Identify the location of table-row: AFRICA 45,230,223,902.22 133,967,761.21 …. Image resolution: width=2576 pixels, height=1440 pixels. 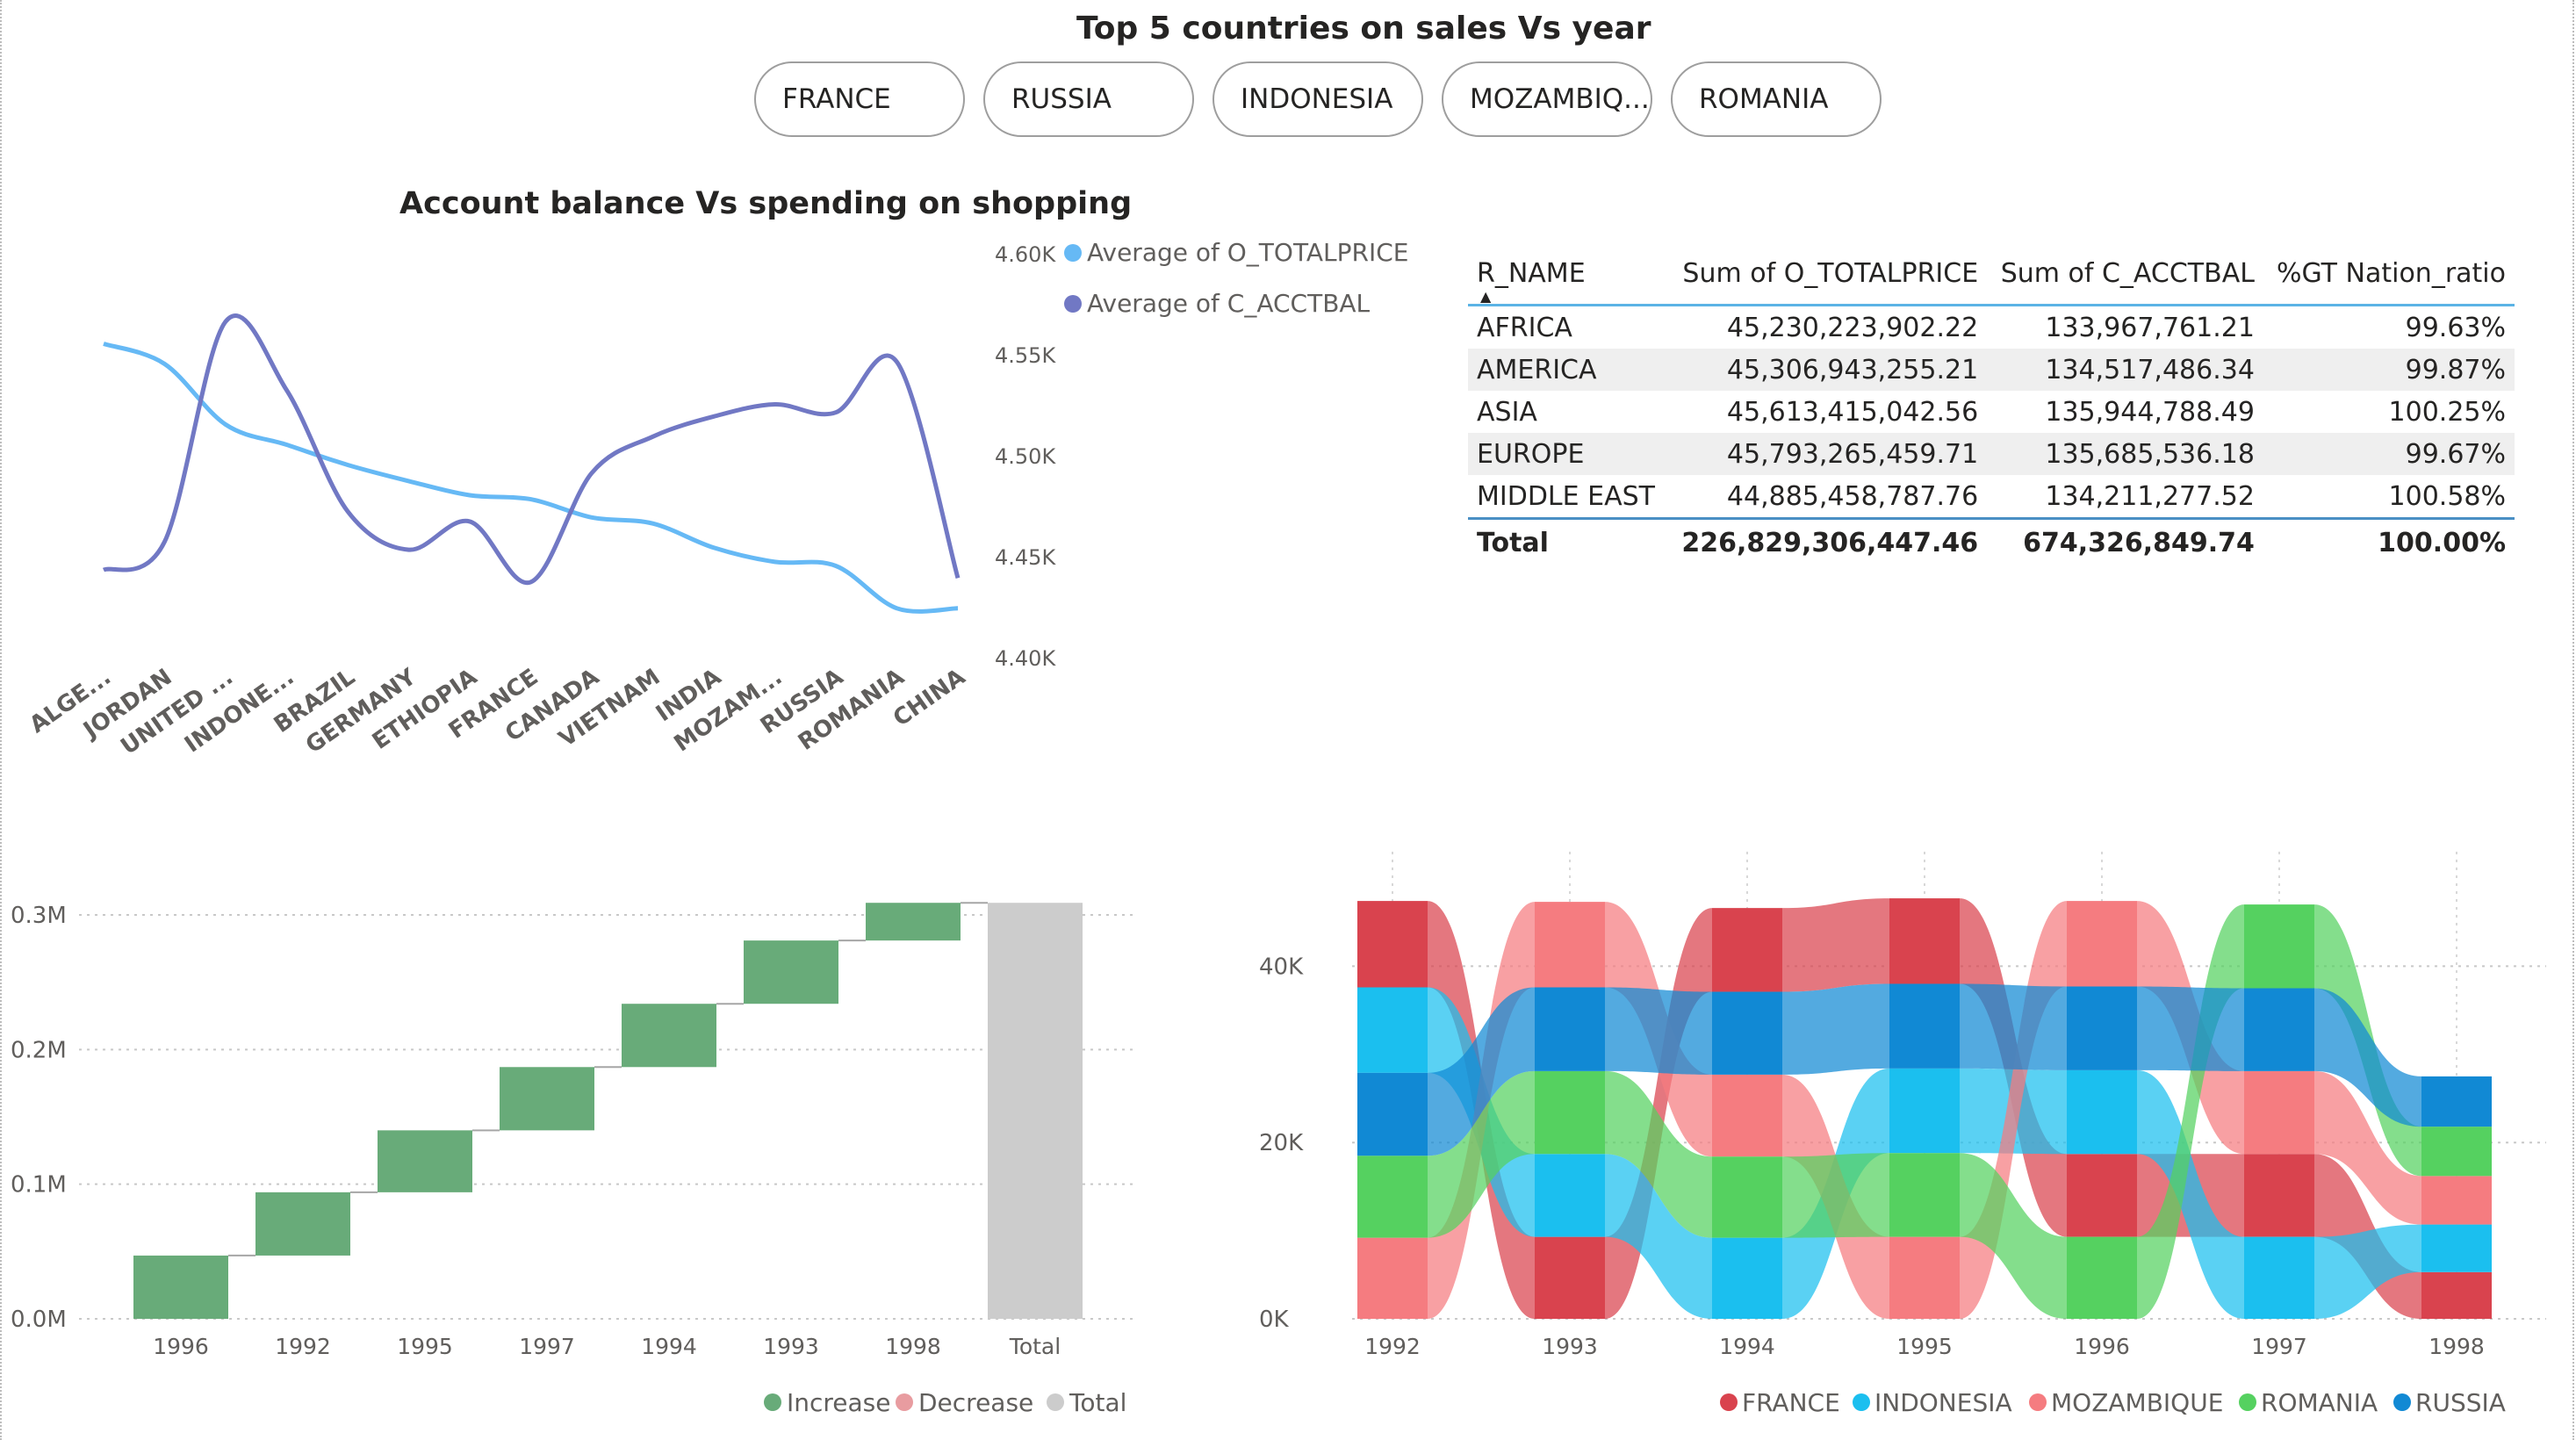
(1991, 327).